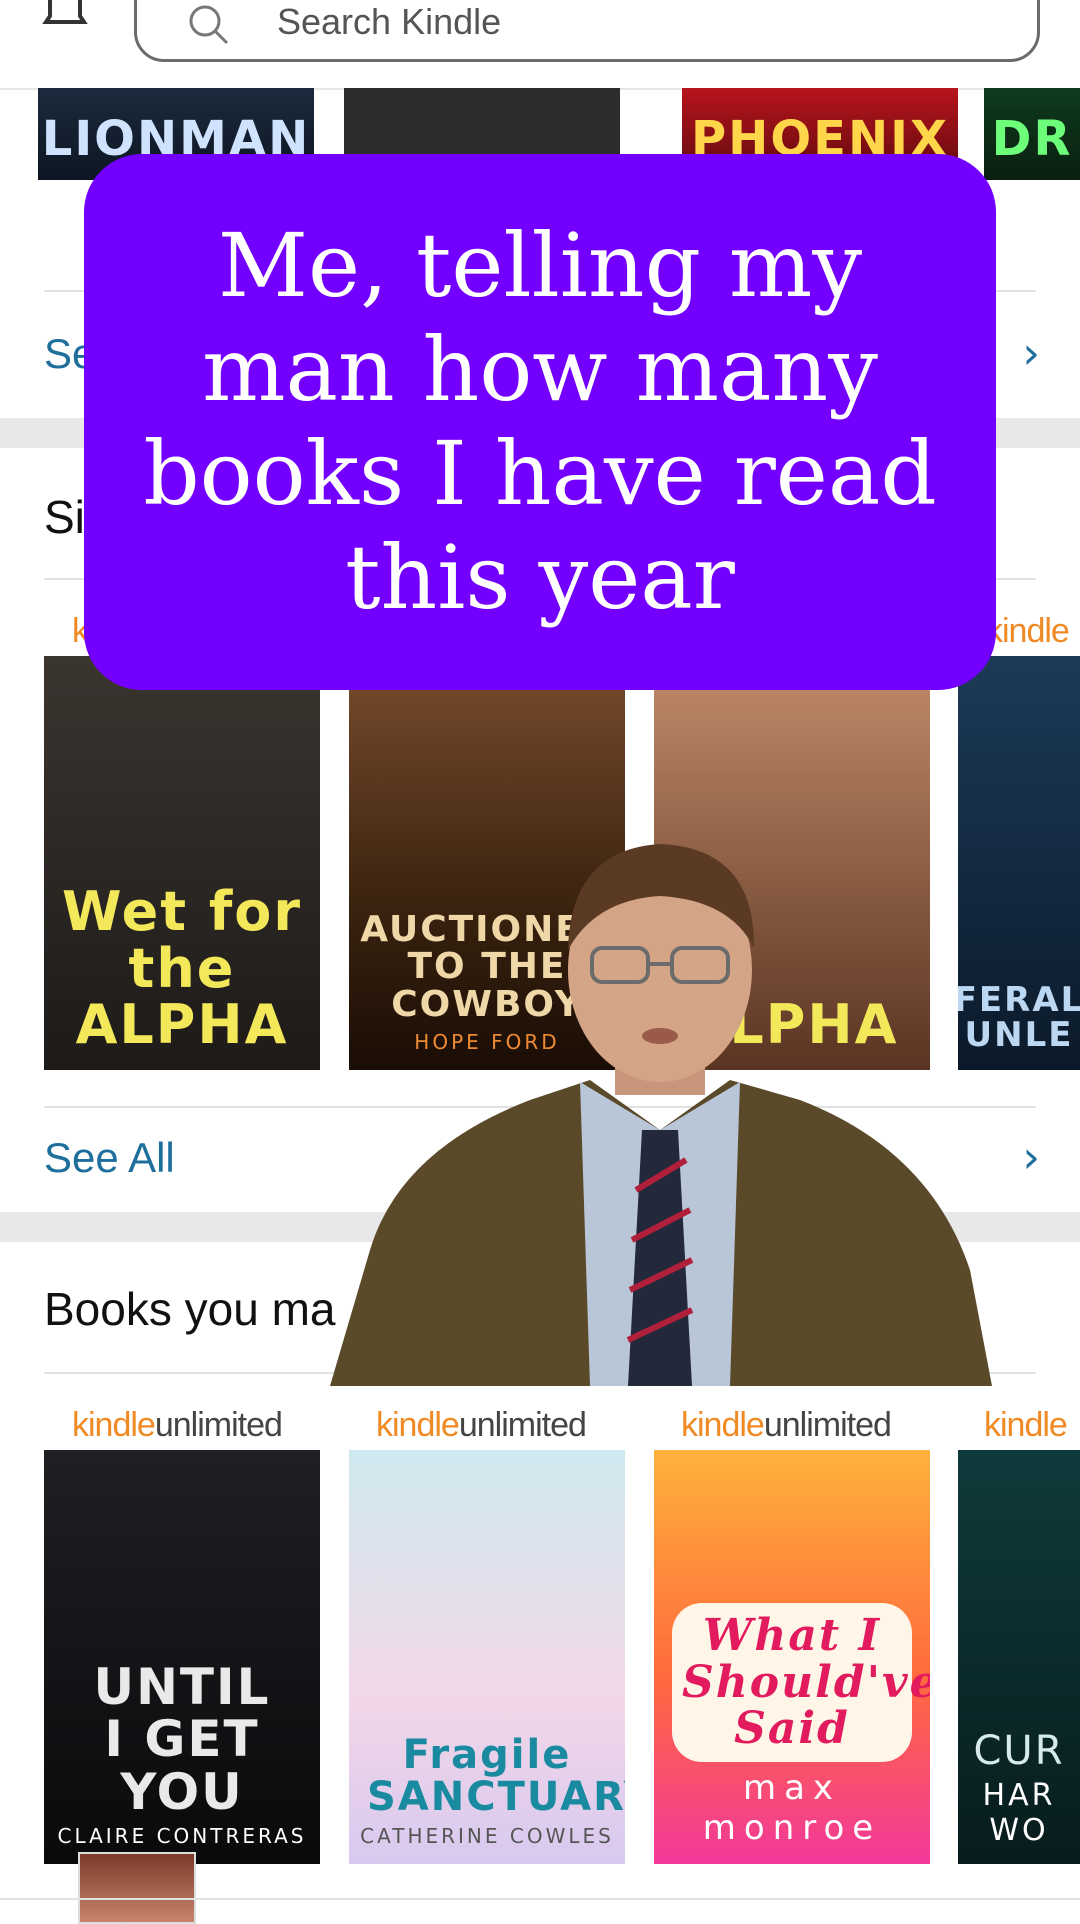  I want to click on book-thumbnail, so click(137, 1888).